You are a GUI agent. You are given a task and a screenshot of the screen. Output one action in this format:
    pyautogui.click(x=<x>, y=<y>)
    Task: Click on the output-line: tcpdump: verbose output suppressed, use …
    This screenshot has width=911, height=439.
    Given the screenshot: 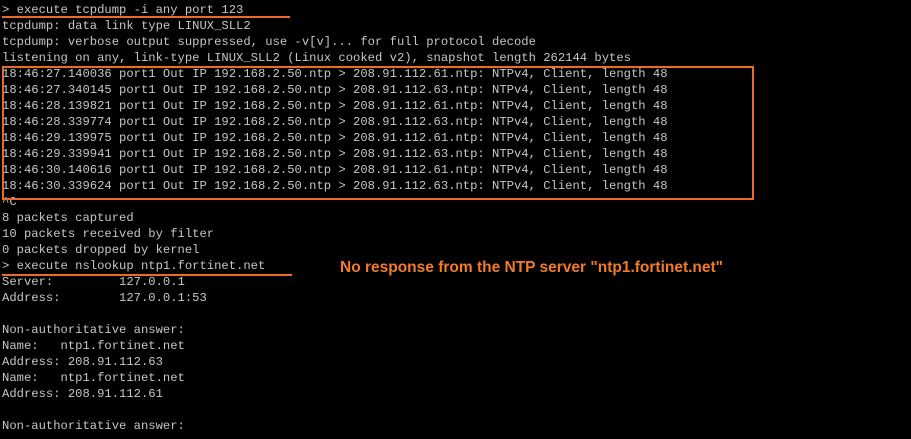 What is the action you would take?
    pyautogui.click(x=269, y=42)
    